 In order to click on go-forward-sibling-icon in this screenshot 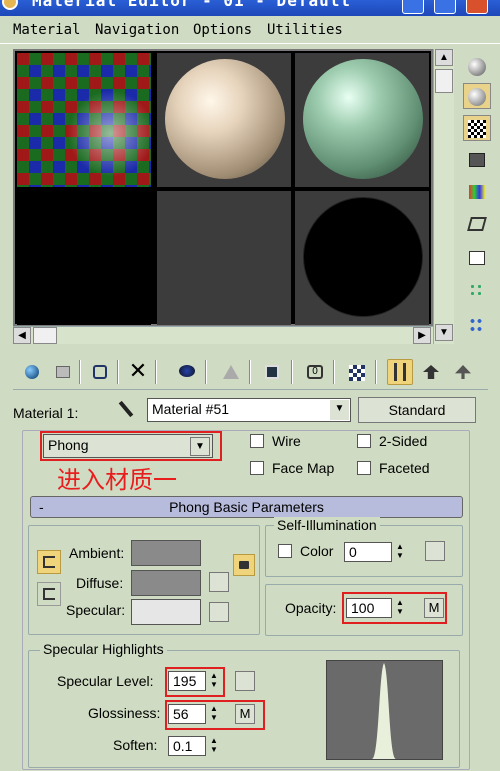, I will do `click(430, 372)`.